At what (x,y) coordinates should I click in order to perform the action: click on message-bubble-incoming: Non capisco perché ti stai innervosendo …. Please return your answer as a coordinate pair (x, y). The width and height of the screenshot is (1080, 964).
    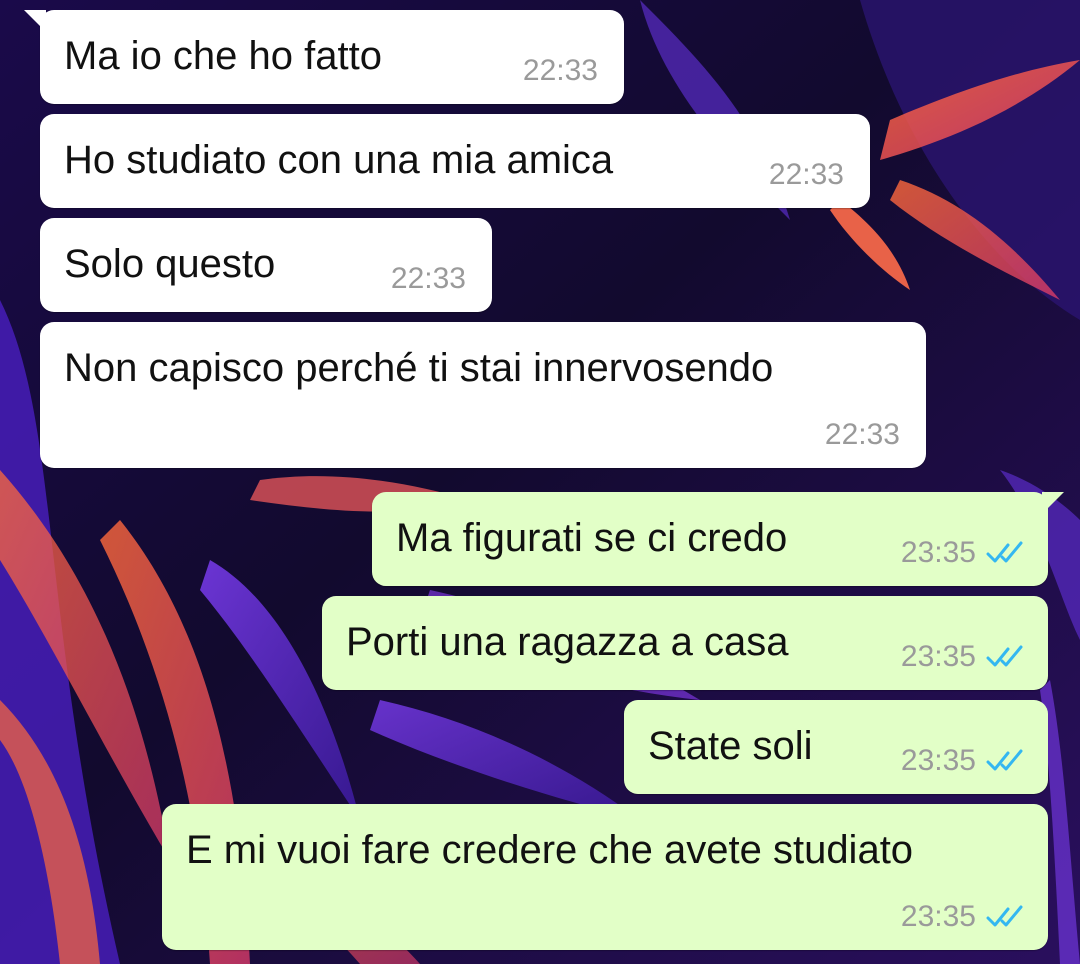
    Looking at the image, I should click on (483, 395).